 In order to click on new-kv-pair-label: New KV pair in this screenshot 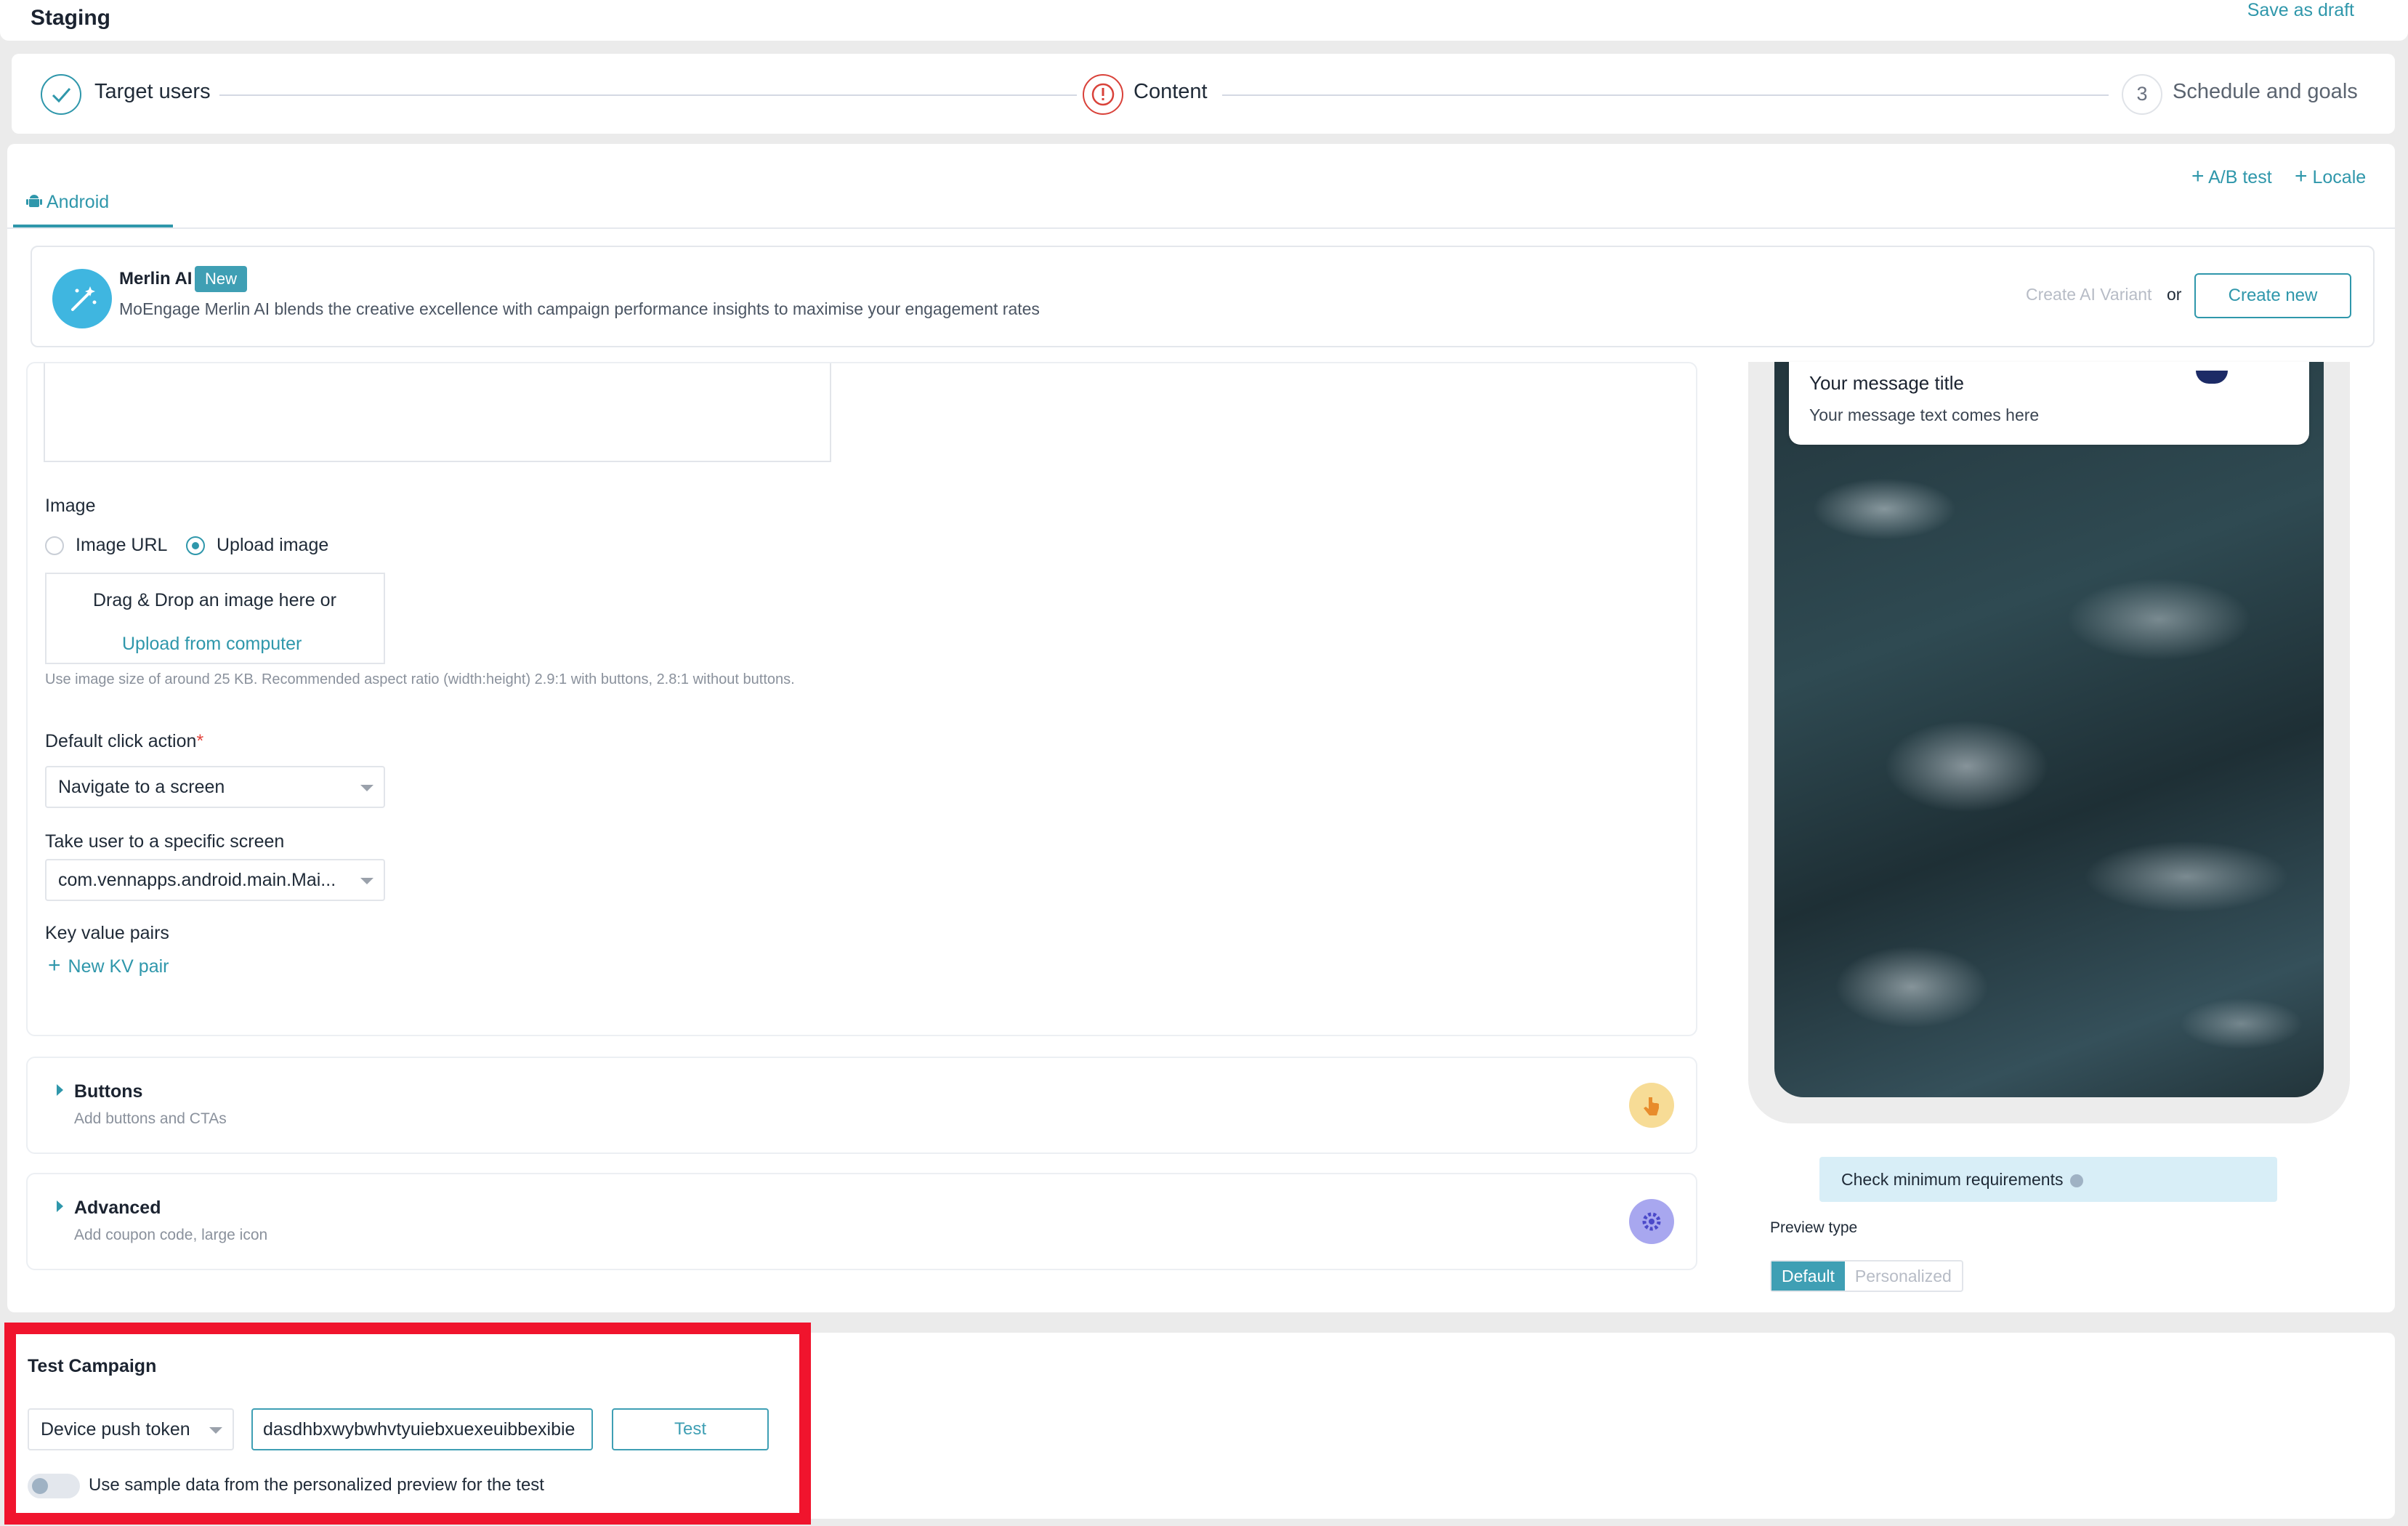, I will do `click(118, 966)`.